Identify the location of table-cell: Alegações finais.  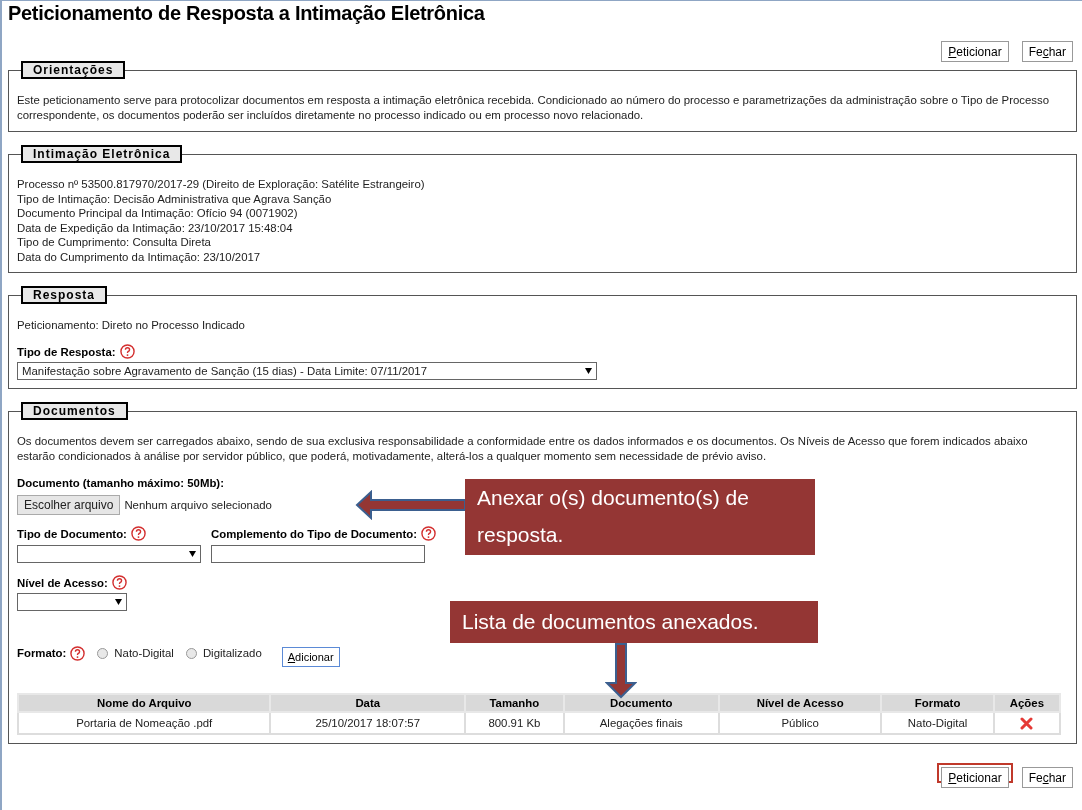
(641, 723).